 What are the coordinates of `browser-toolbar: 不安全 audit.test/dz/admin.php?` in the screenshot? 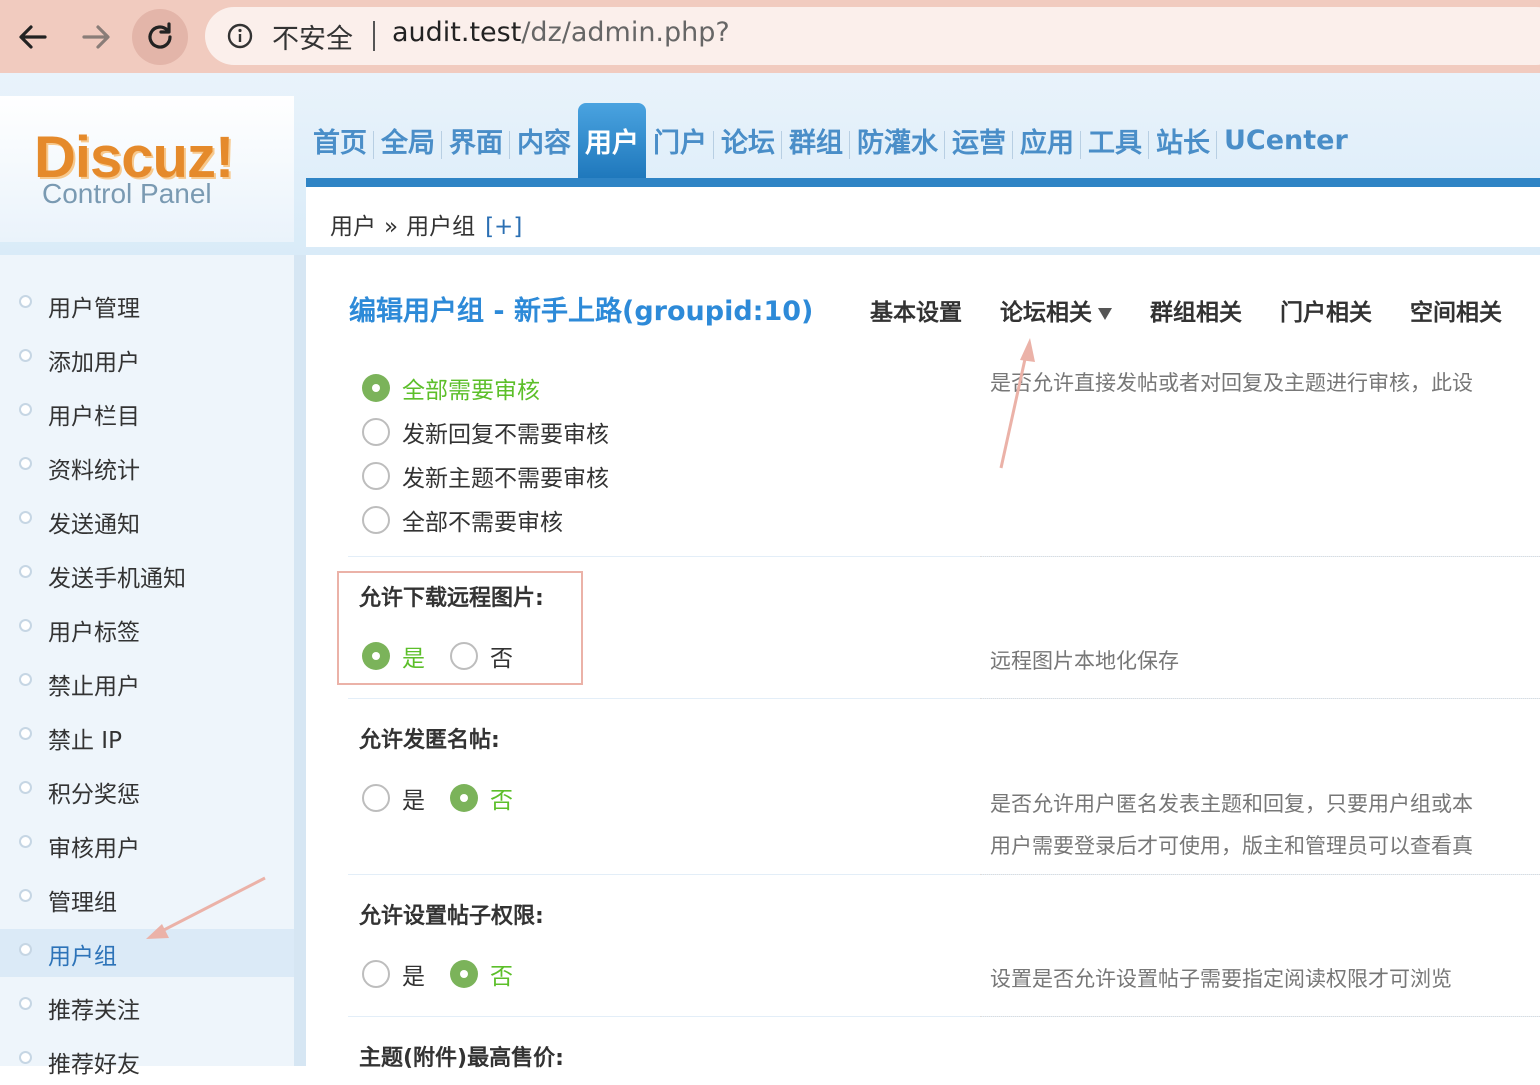 It's located at (770, 36).